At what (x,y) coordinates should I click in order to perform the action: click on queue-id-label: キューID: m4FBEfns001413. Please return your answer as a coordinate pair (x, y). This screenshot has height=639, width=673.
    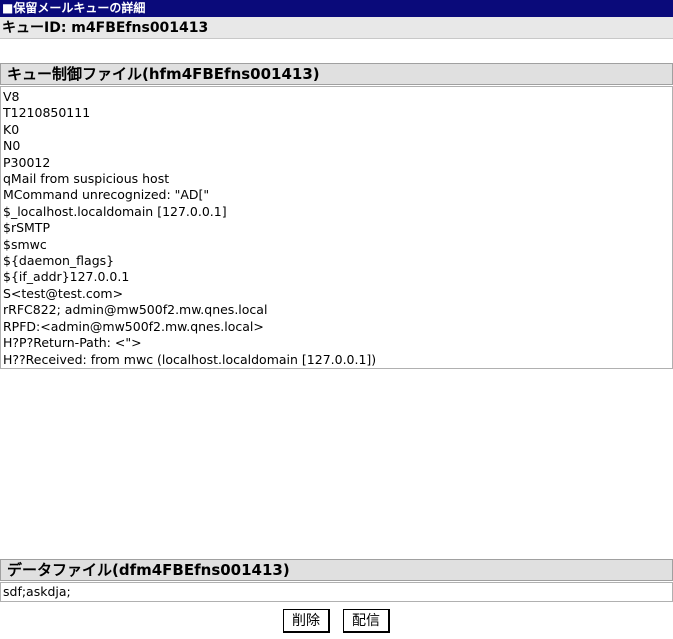
    Looking at the image, I should click on (336, 28).